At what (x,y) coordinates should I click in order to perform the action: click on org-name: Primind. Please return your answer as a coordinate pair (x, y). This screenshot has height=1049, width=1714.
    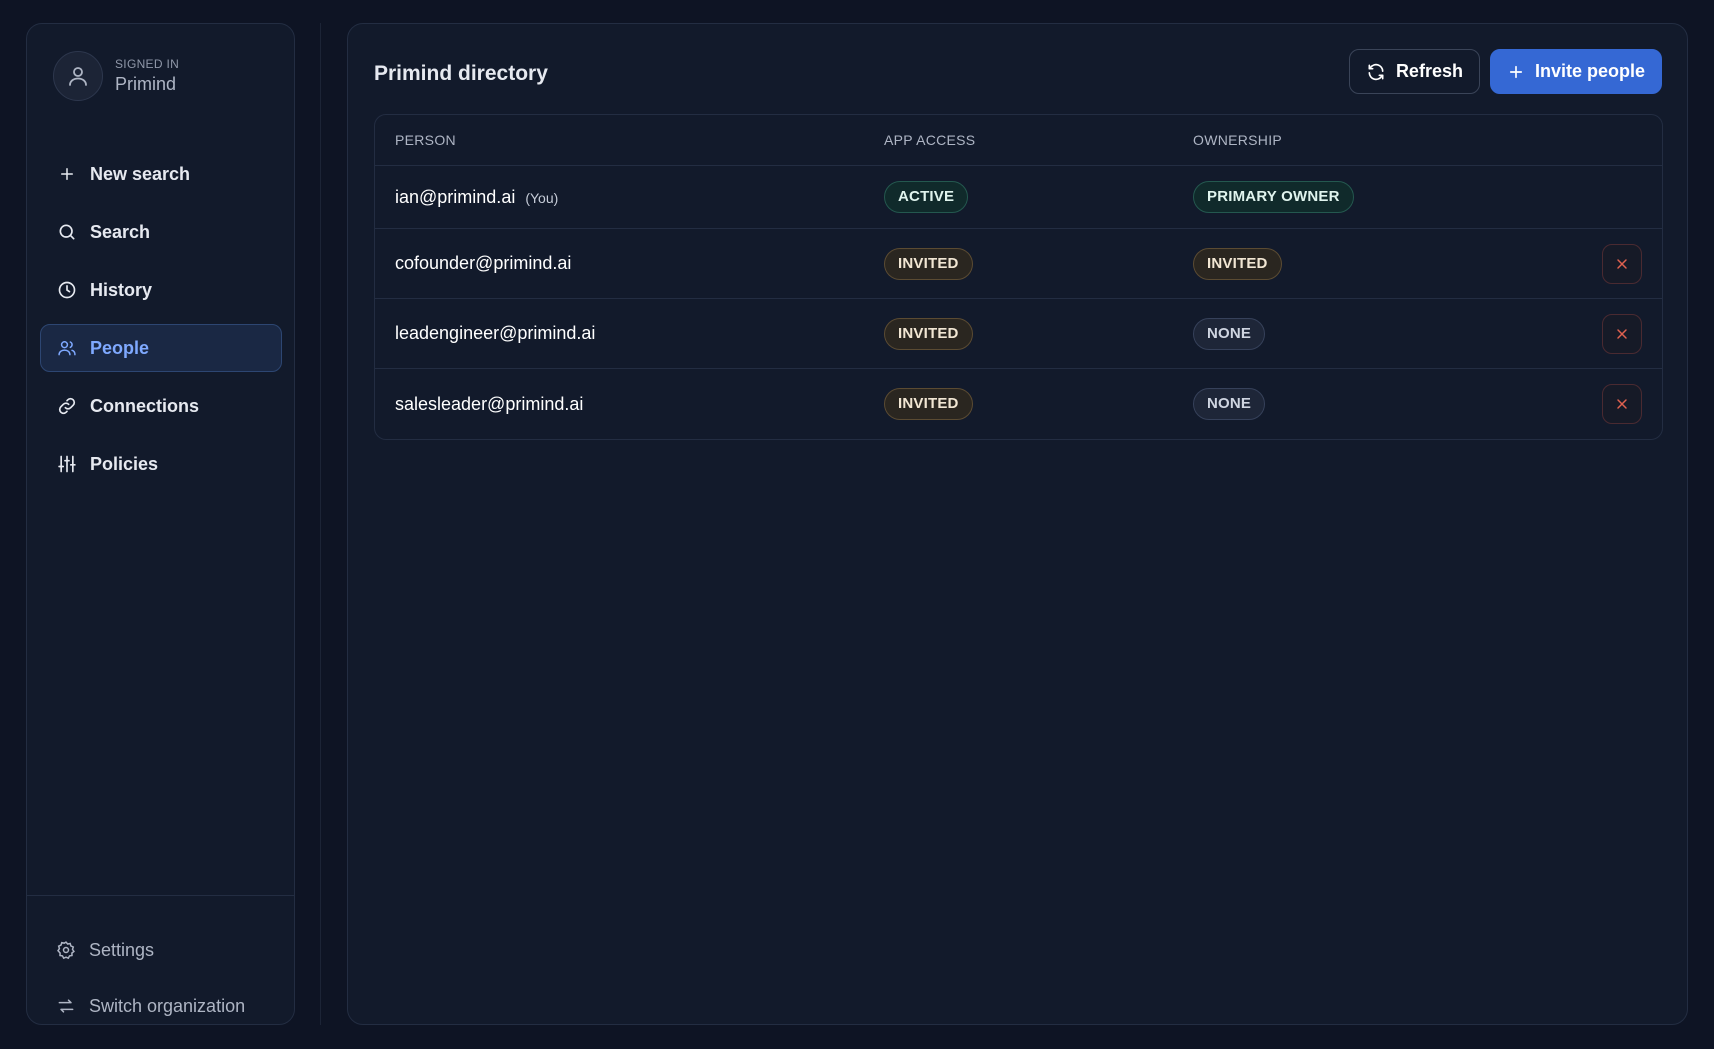
    Looking at the image, I should click on (146, 84).